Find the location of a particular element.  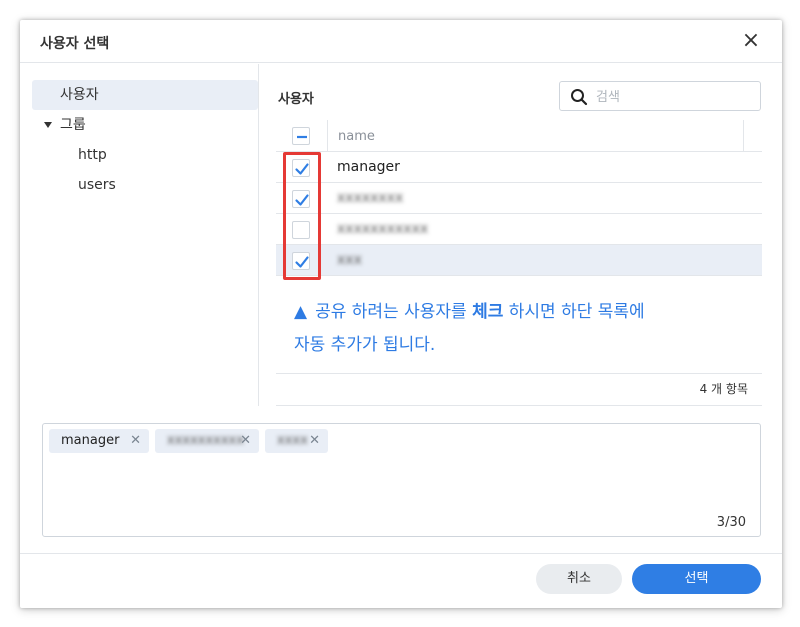

annotation-line-1: ▲ 공유 하려는 사용자를 체크 하시면 하단 목록에 is located at coordinates (524, 312).